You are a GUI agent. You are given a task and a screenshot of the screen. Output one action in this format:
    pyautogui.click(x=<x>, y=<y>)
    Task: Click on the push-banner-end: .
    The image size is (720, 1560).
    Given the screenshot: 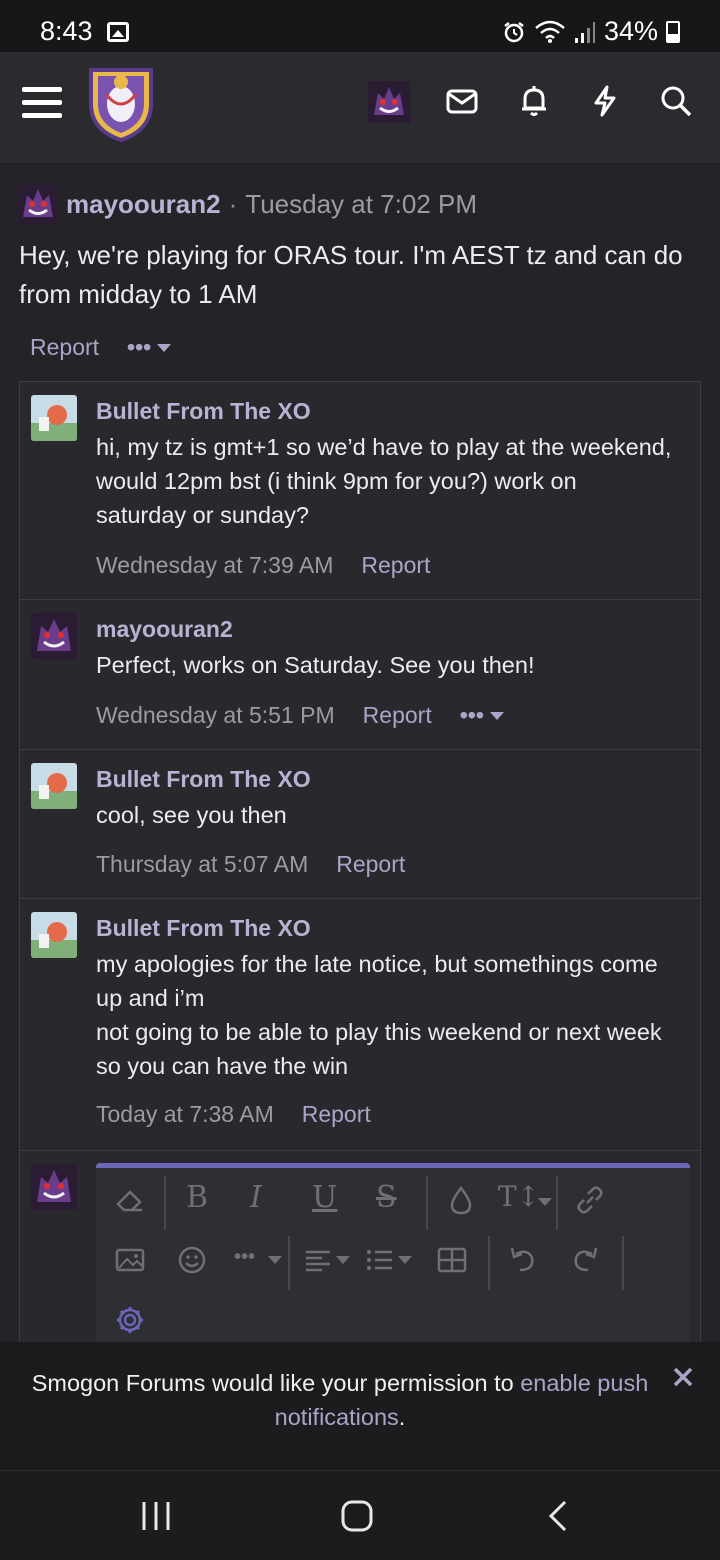 What is the action you would take?
    pyautogui.click(x=402, y=1417)
    